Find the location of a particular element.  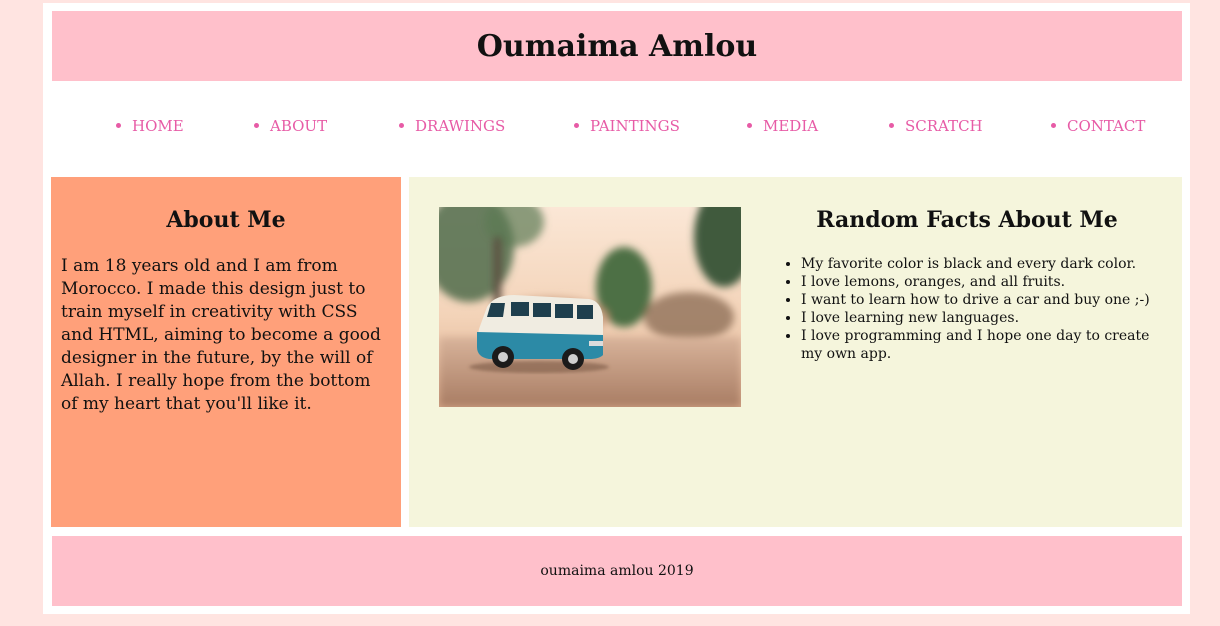

footer-text: oumaima amlou 2019 is located at coordinates (617, 571).